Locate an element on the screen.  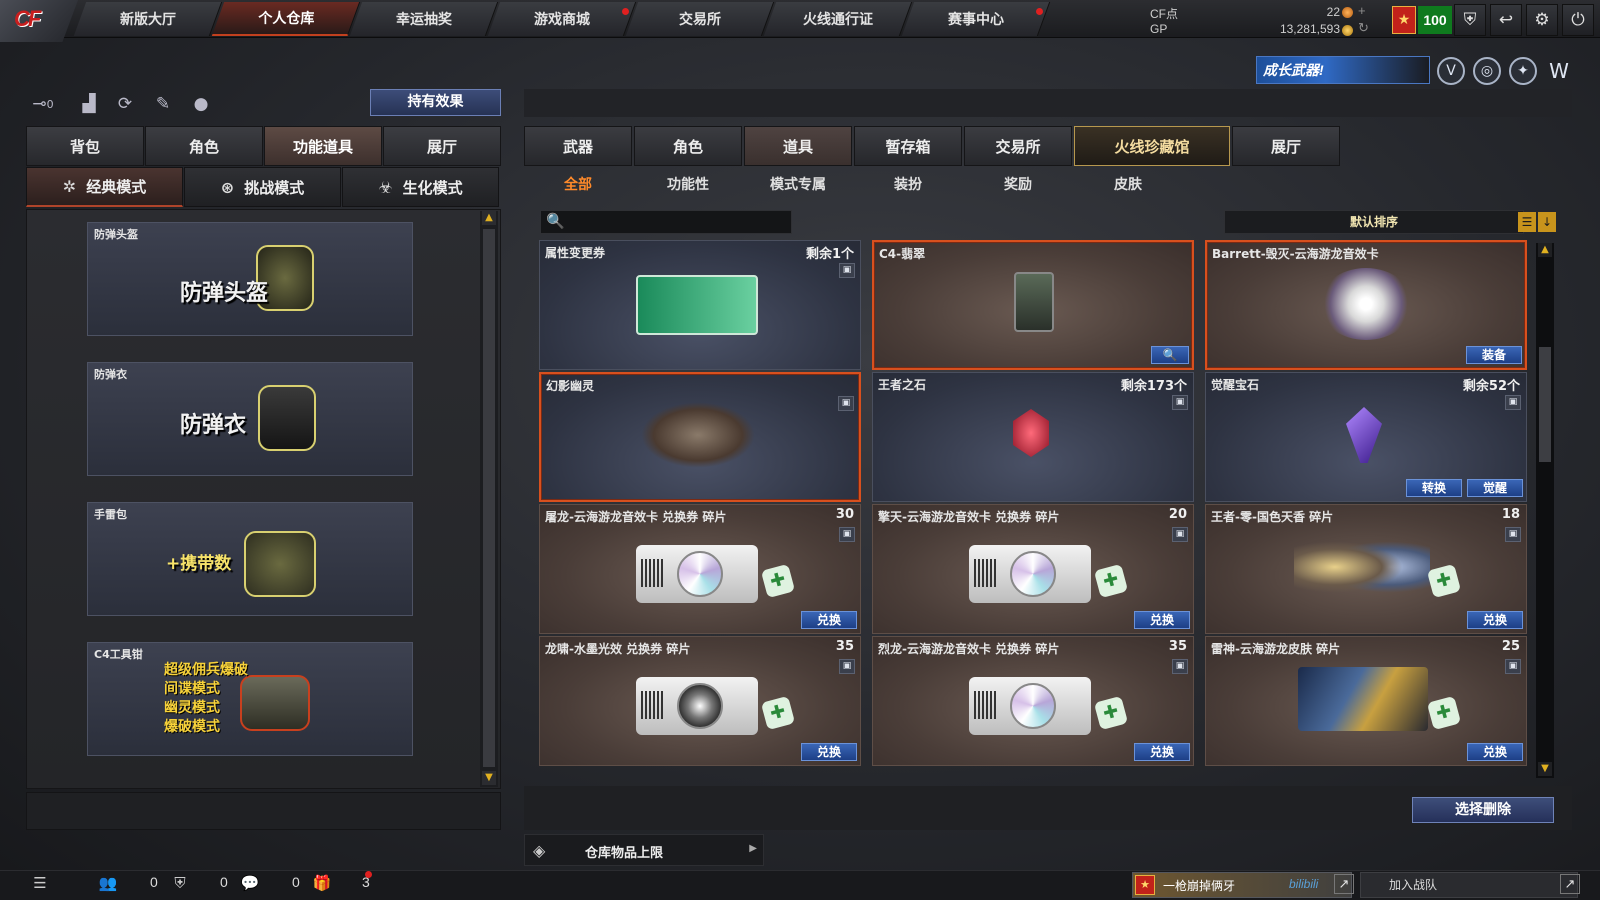
growth-weapon-banner: 成长武器! is located at coordinates (1343, 70).